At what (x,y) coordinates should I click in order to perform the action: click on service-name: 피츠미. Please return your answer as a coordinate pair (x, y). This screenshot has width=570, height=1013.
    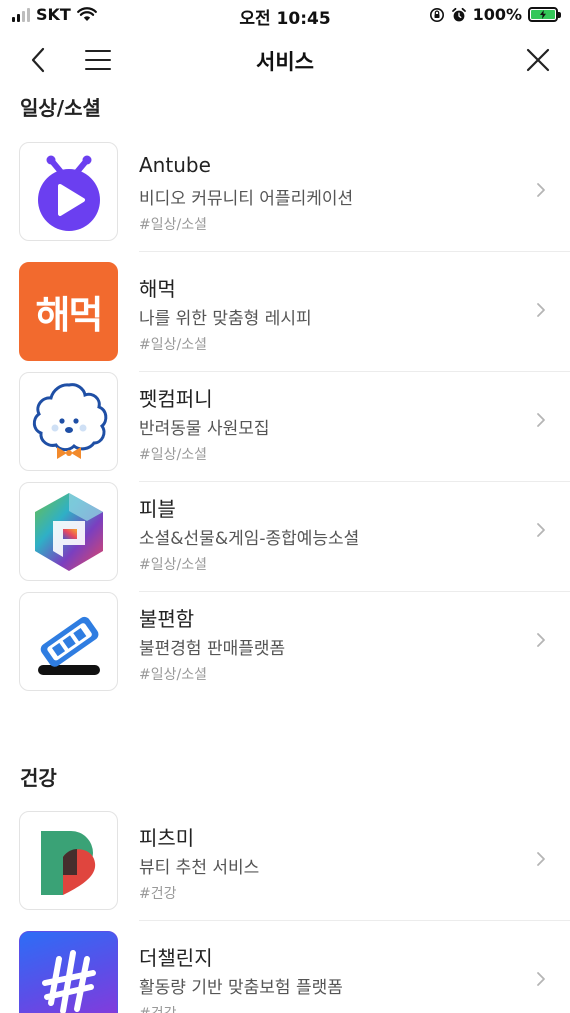
    Looking at the image, I should click on (167, 838).